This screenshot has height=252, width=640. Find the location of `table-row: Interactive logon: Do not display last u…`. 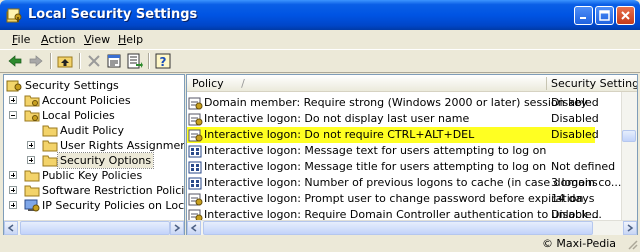

table-row: Interactive logon: Do not display last u… is located at coordinates (404, 119).